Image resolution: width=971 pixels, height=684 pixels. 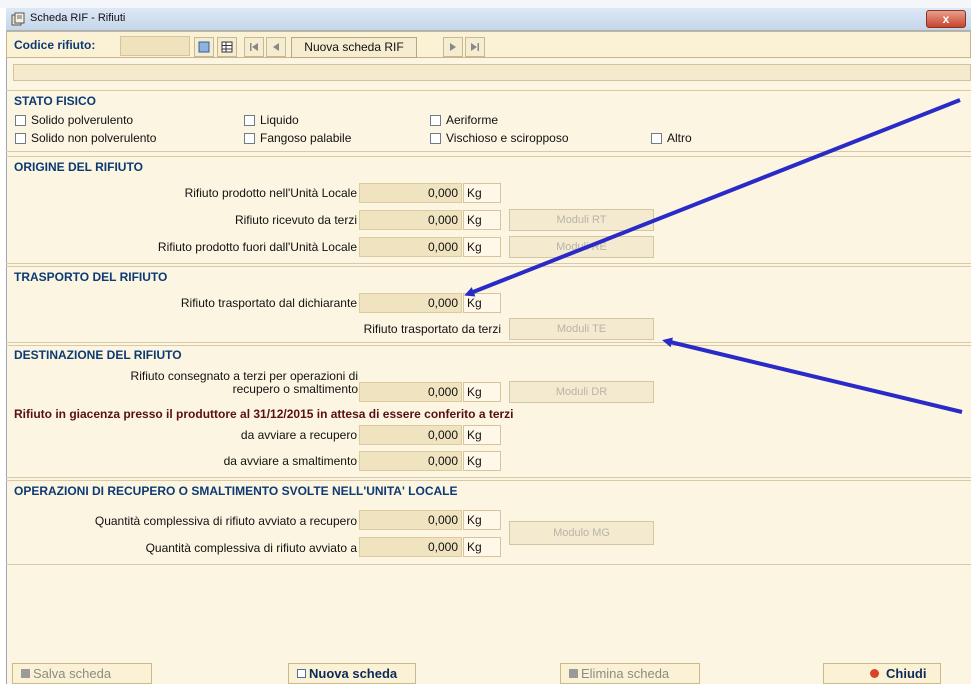 What do you see at coordinates (98, 355) in the screenshot?
I see `destinazione-title: DESTINAZIONE DEL RIFIUTO` at bounding box center [98, 355].